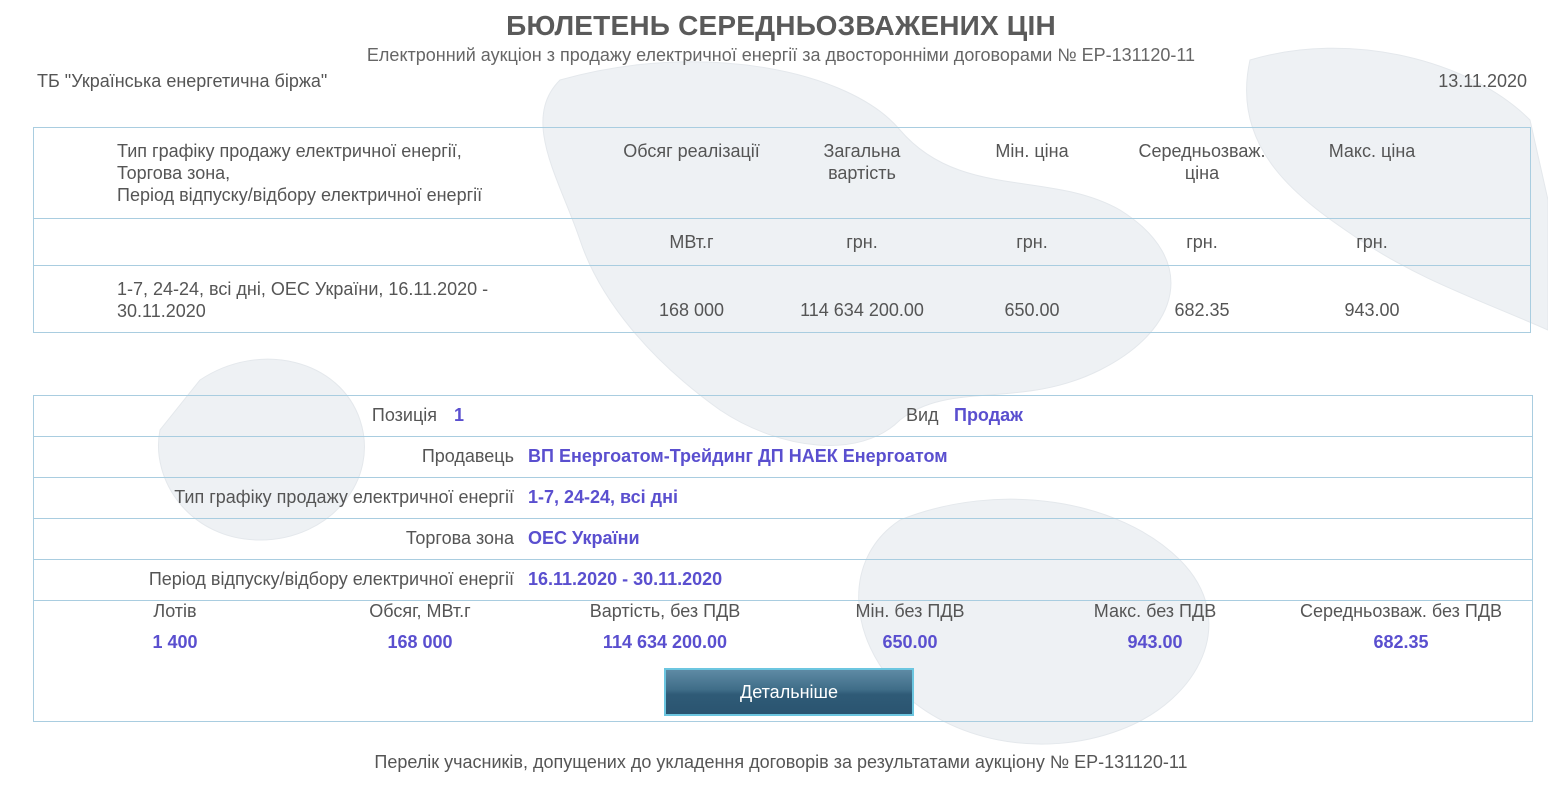 The image size is (1548, 794). I want to click on bulletin-date: 13.11.2020, so click(1482, 81).